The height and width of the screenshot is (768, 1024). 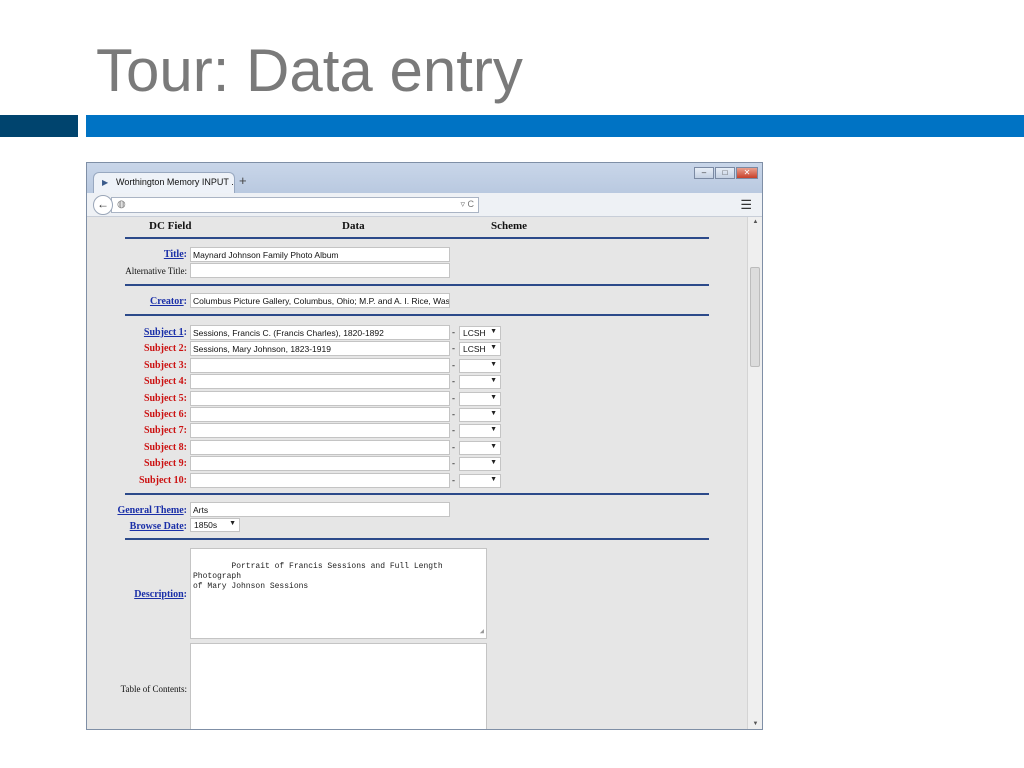 I want to click on accent-bar-light, so click(x=555, y=126).